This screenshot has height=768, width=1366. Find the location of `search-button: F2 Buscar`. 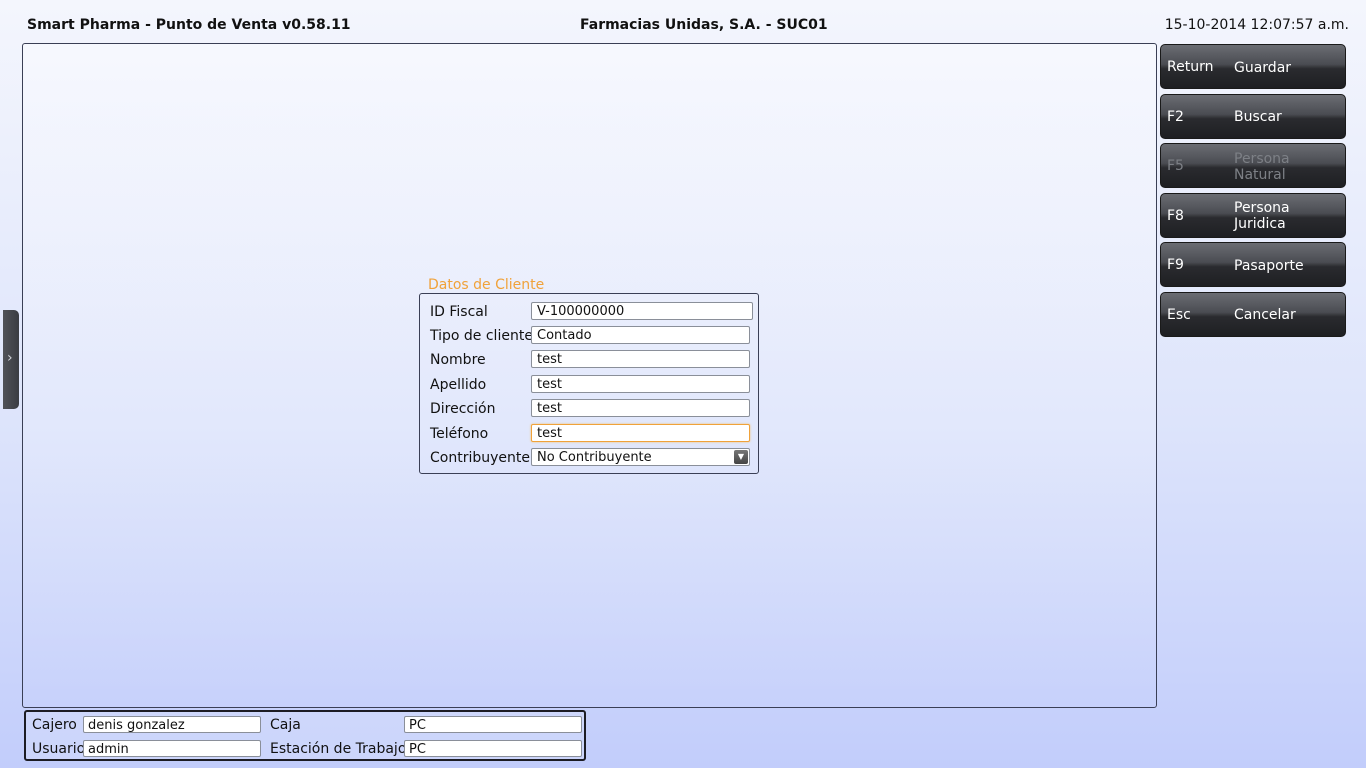

search-button: F2 Buscar is located at coordinates (1253, 116).